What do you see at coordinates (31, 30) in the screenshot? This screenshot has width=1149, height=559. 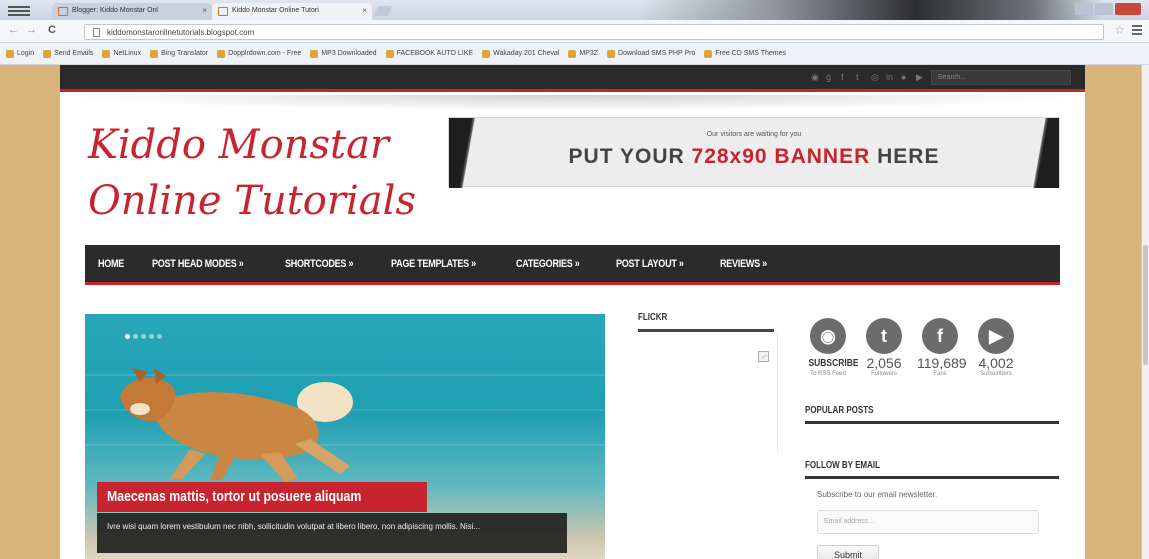 I see `forward-arrow-icon: →` at bounding box center [31, 30].